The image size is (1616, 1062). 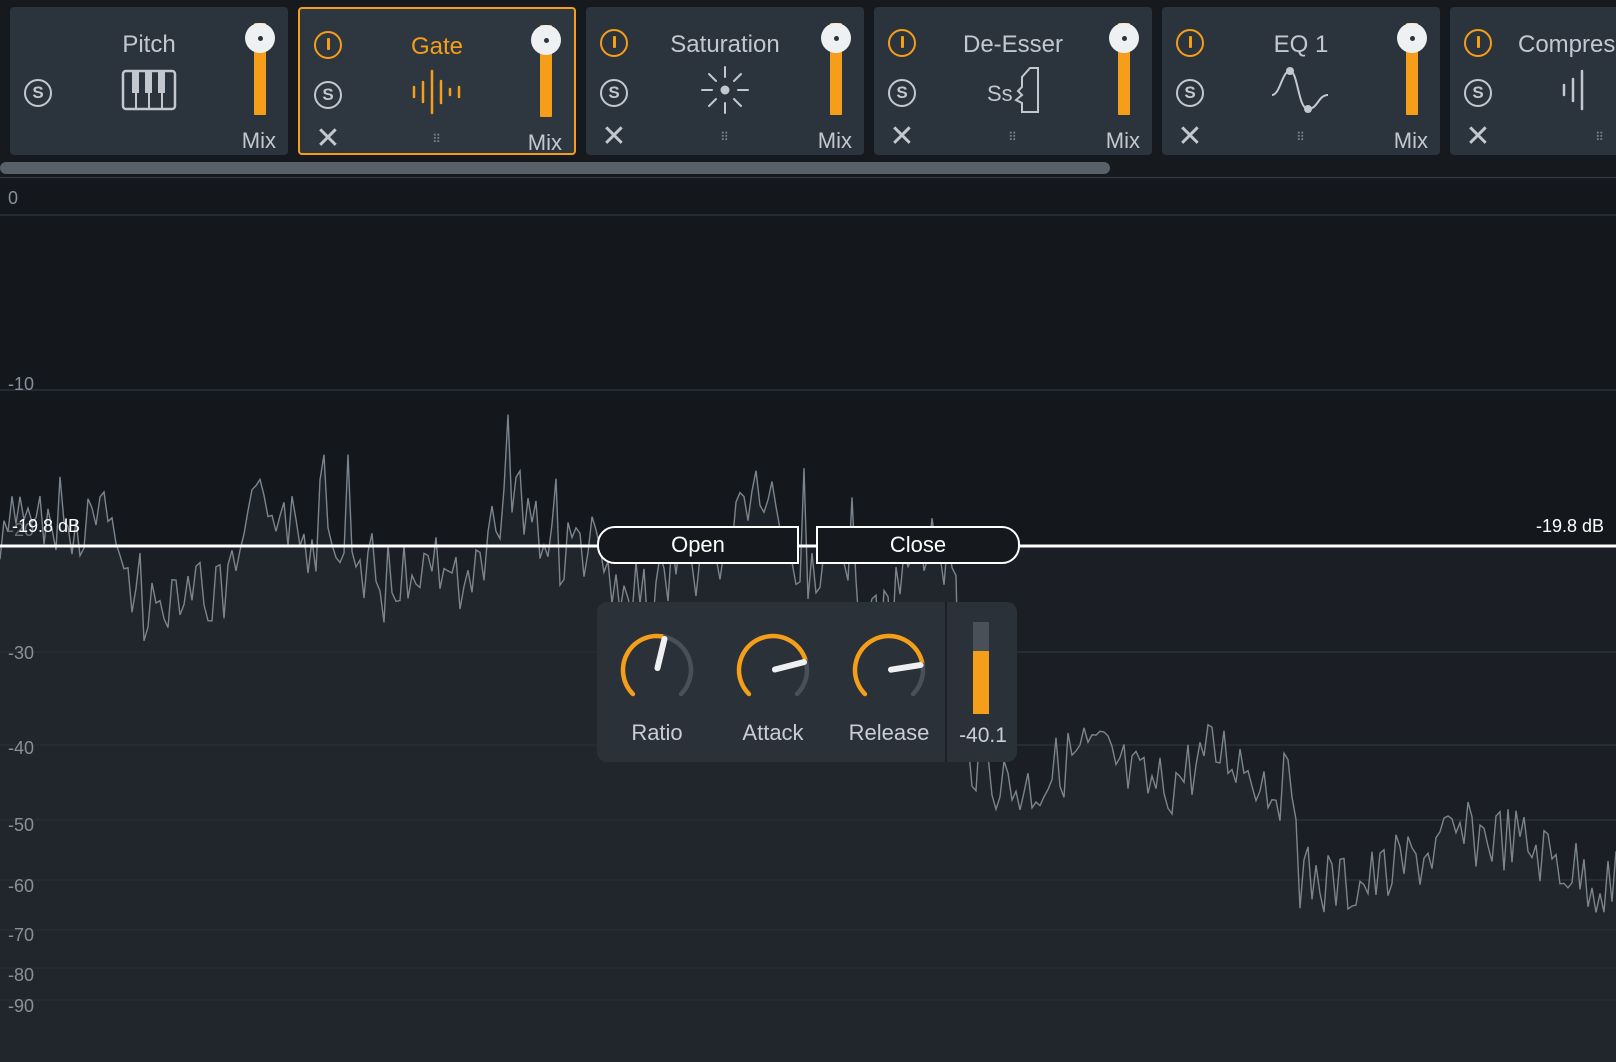 I want to click on threshold-value-left: -19.8 dB, so click(x=46, y=526).